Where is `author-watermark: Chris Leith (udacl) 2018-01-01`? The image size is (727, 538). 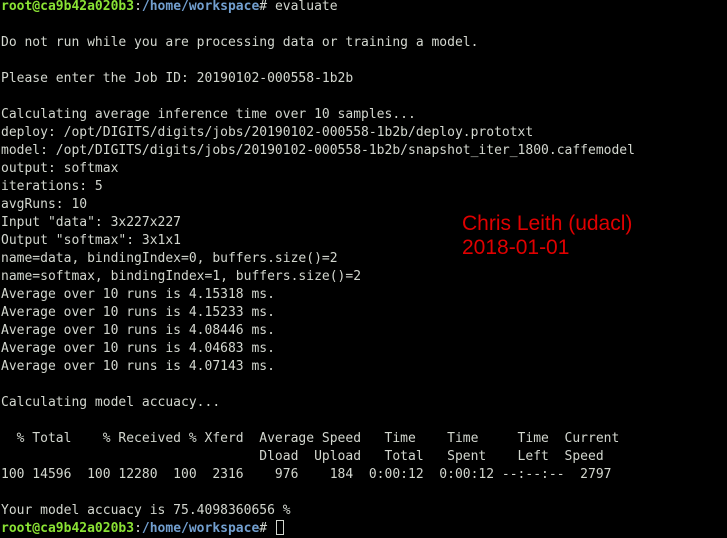
author-watermark: Chris Leith (udacl) 2018-01-01 is located at coordinates (547, 236).